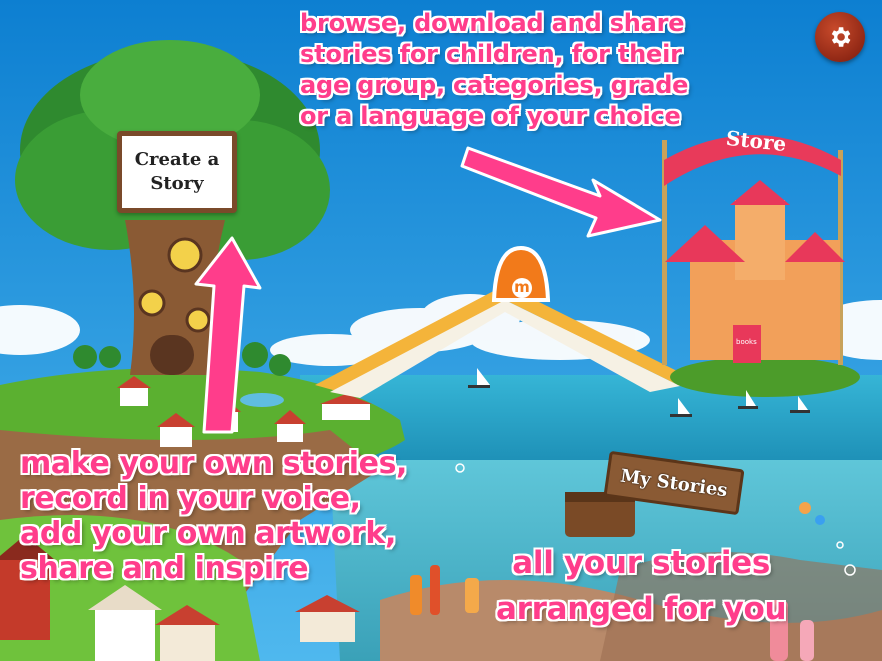  I want to click on settings-button, so click(840, 37).